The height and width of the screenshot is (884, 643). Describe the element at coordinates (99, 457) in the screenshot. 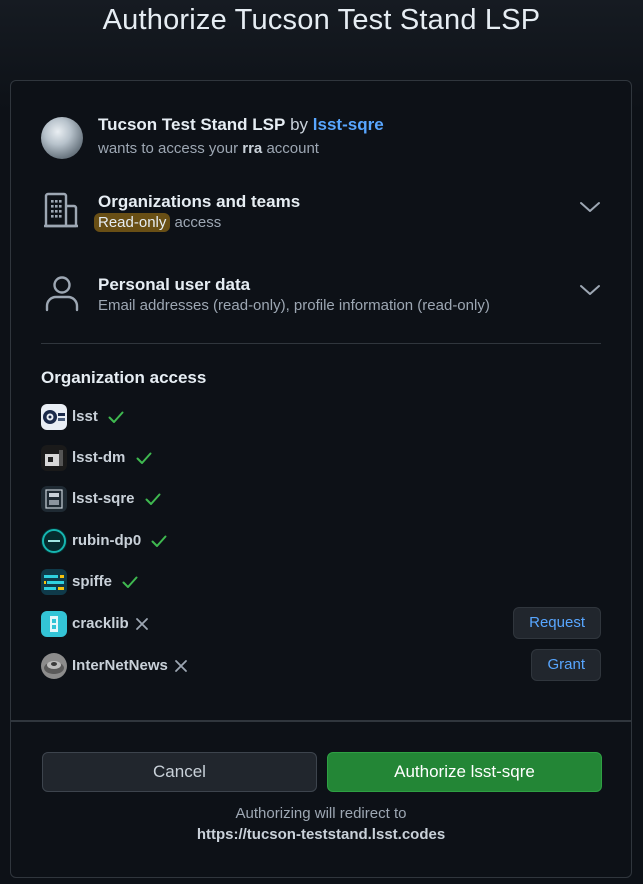

I see `org-name: lsst-dm` at that location.